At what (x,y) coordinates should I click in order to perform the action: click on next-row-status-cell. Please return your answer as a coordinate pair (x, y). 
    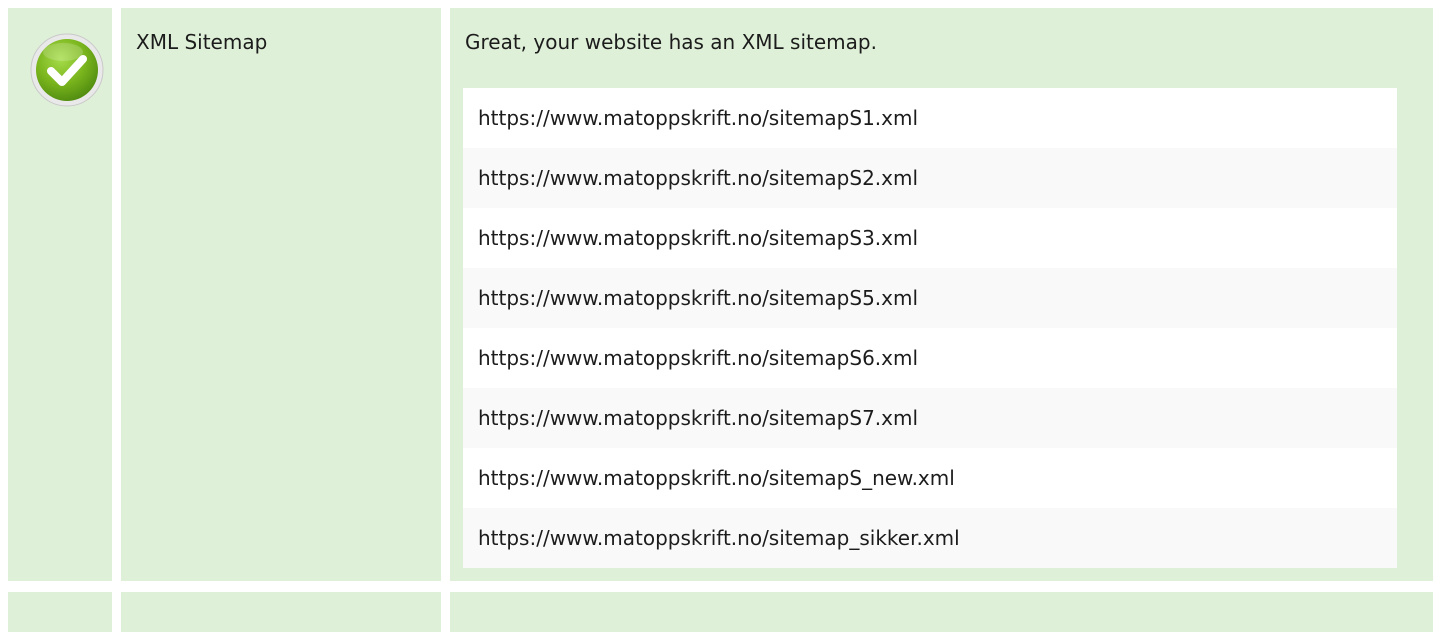
    Looking at the image, I should click on (60, 612).